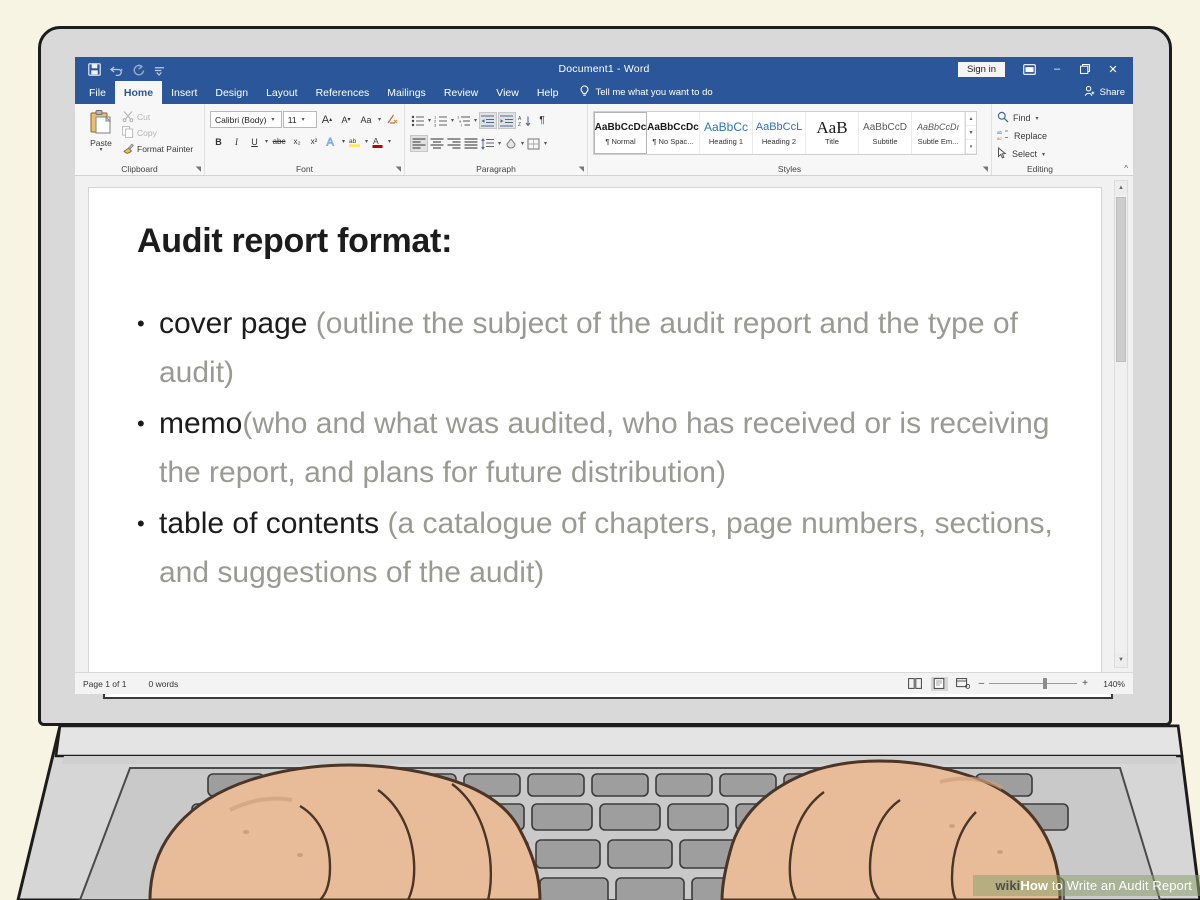 The height and width of the screenshot is (900, 1200). Describe the element at coordinates (1104, 92) in the screenshot. I see `share-button: Share` at that location.